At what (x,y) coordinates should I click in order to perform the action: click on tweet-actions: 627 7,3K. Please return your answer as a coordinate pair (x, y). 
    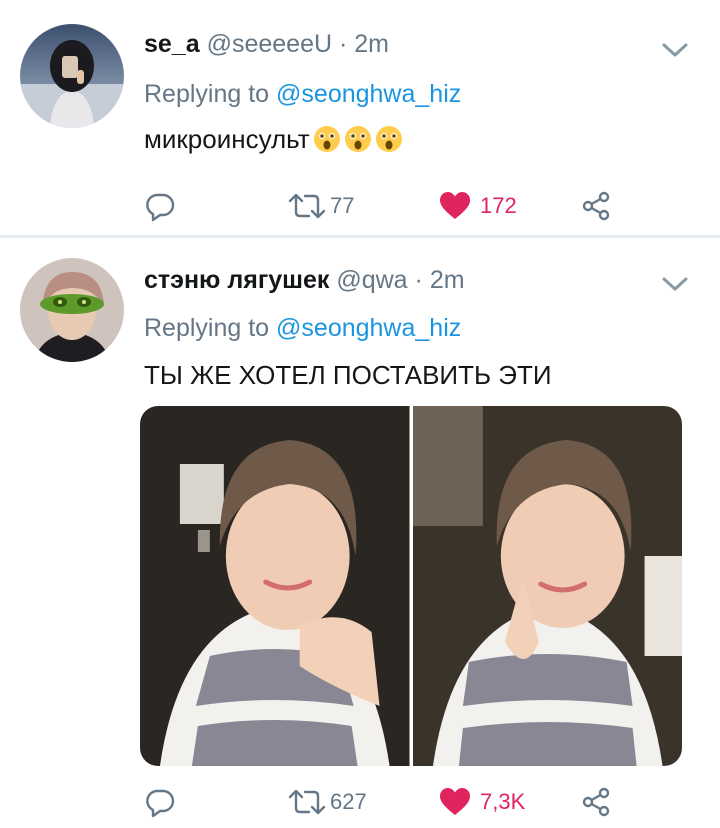
    Looking at the image, I should click on (390, 802).